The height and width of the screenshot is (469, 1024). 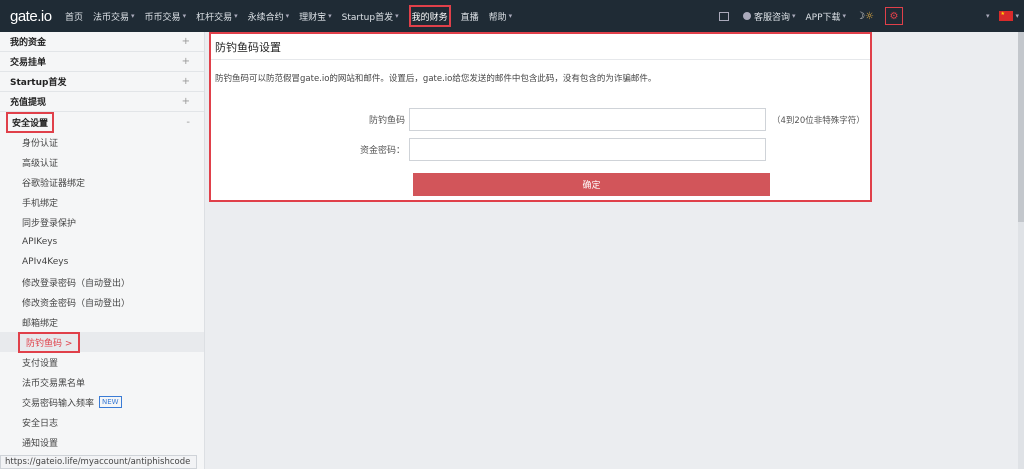 I want to click on nav-help: 帮助, so click(x=501, y=16).